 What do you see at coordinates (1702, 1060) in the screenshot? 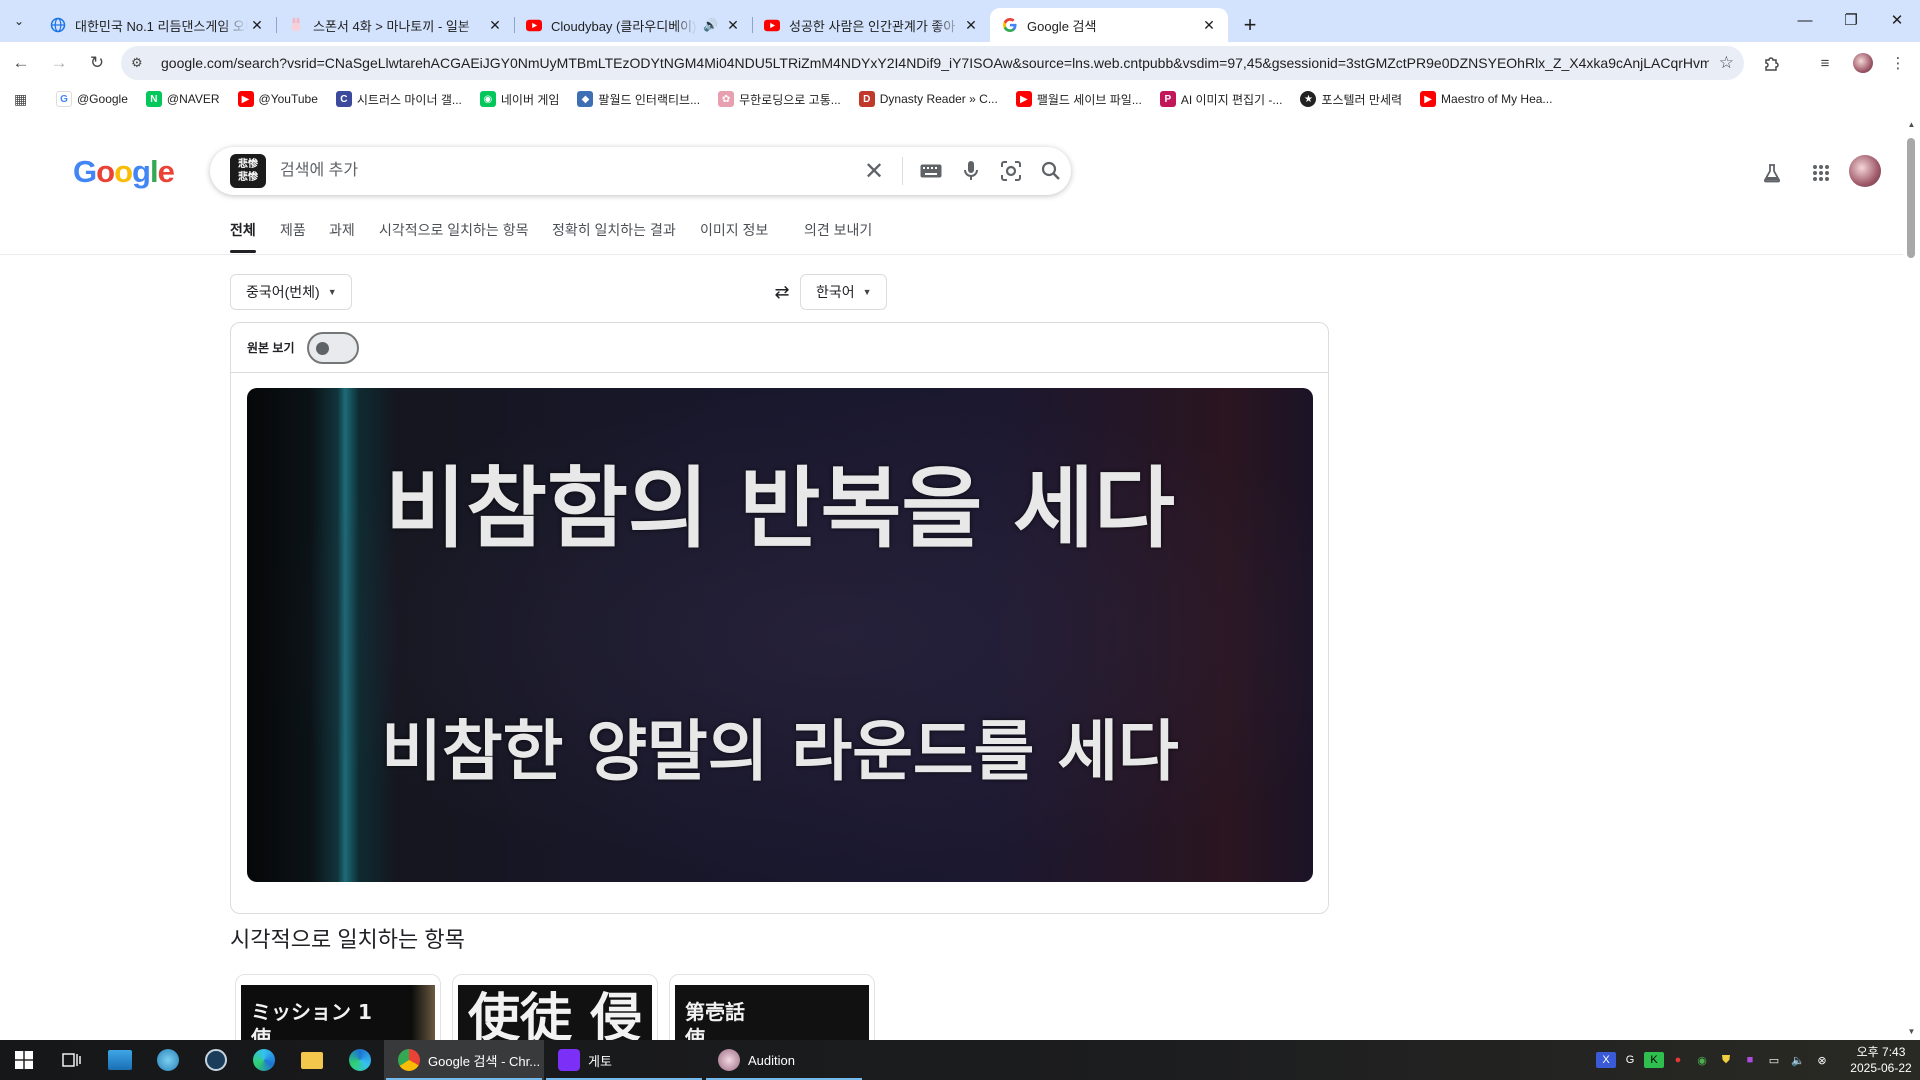
I see `tray-app-icon: ◉` at bounding box center [1702, 1060].